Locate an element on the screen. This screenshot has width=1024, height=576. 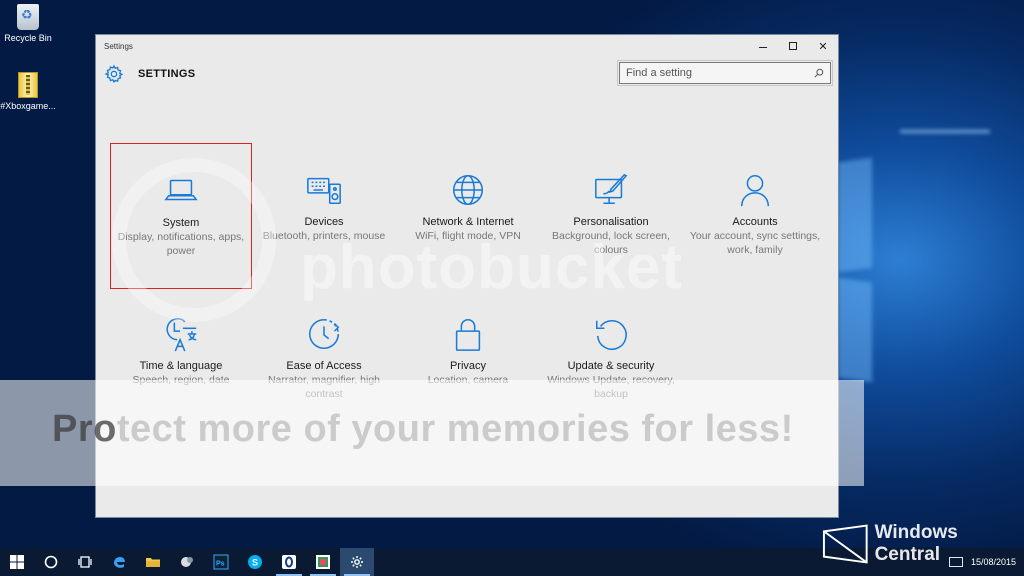
taskbar-skype: S is located at coordinates (255, 562).